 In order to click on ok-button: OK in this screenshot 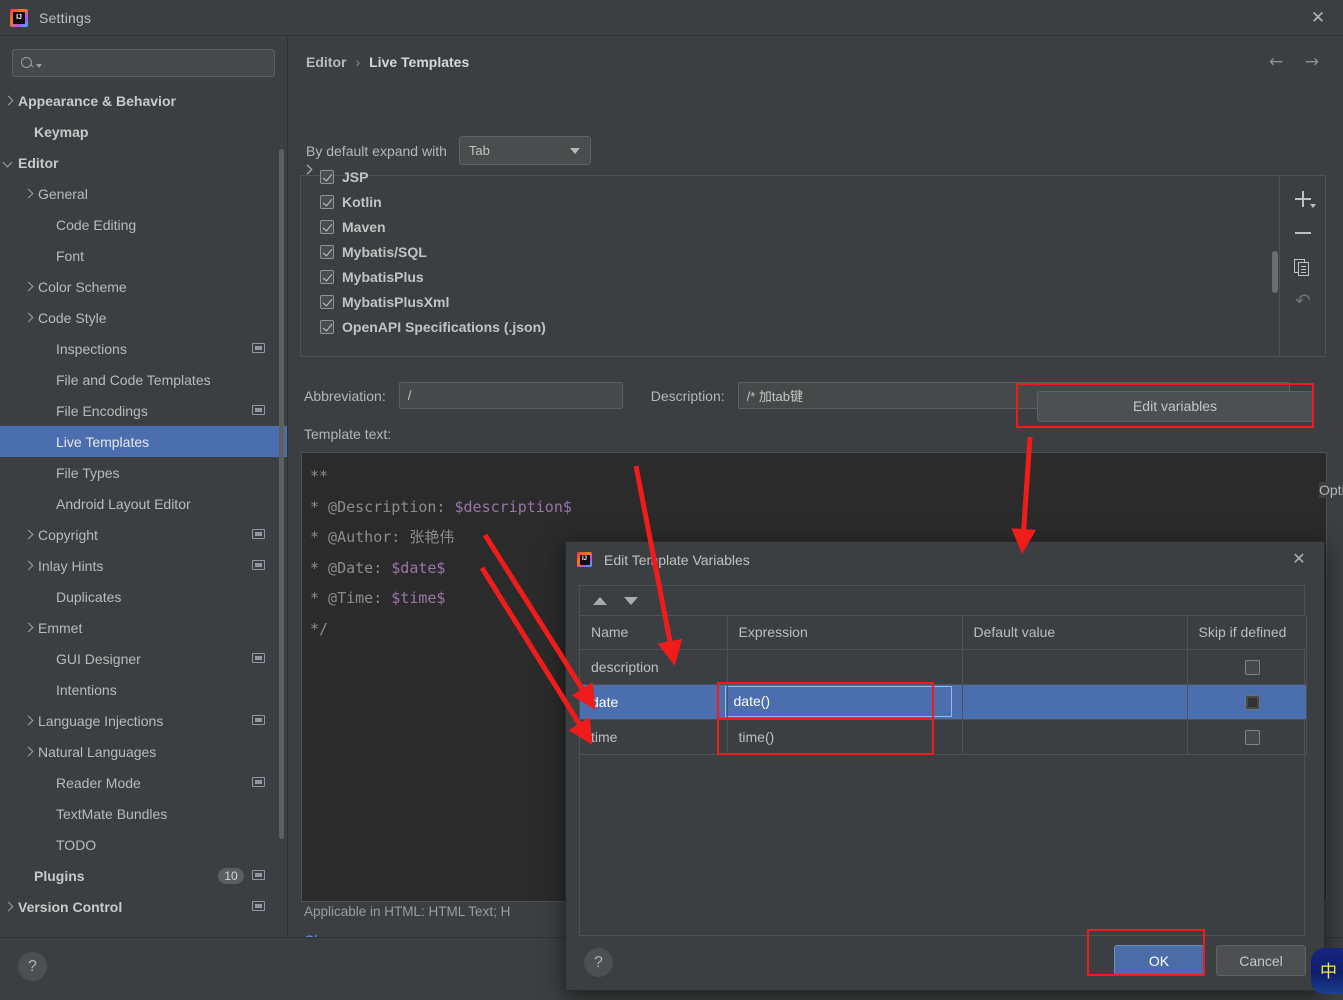, I will do `click(1159, 960)`.